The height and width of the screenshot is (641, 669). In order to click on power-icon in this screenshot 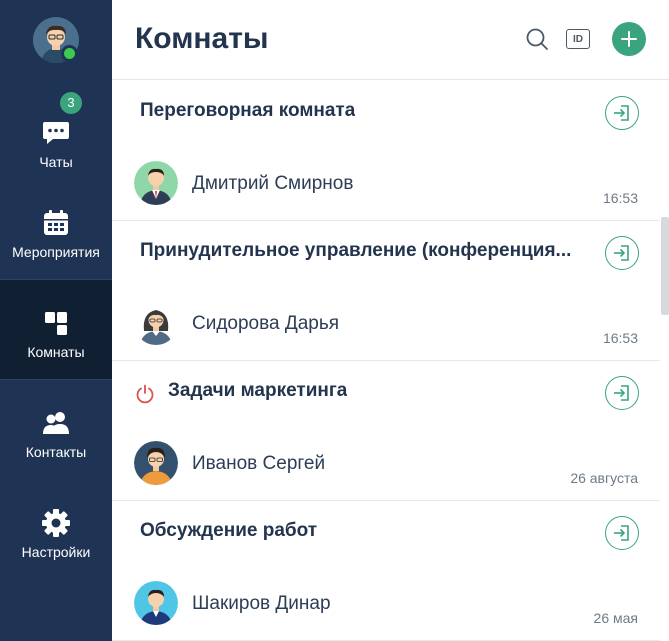, I will do `click(145, 394)`.